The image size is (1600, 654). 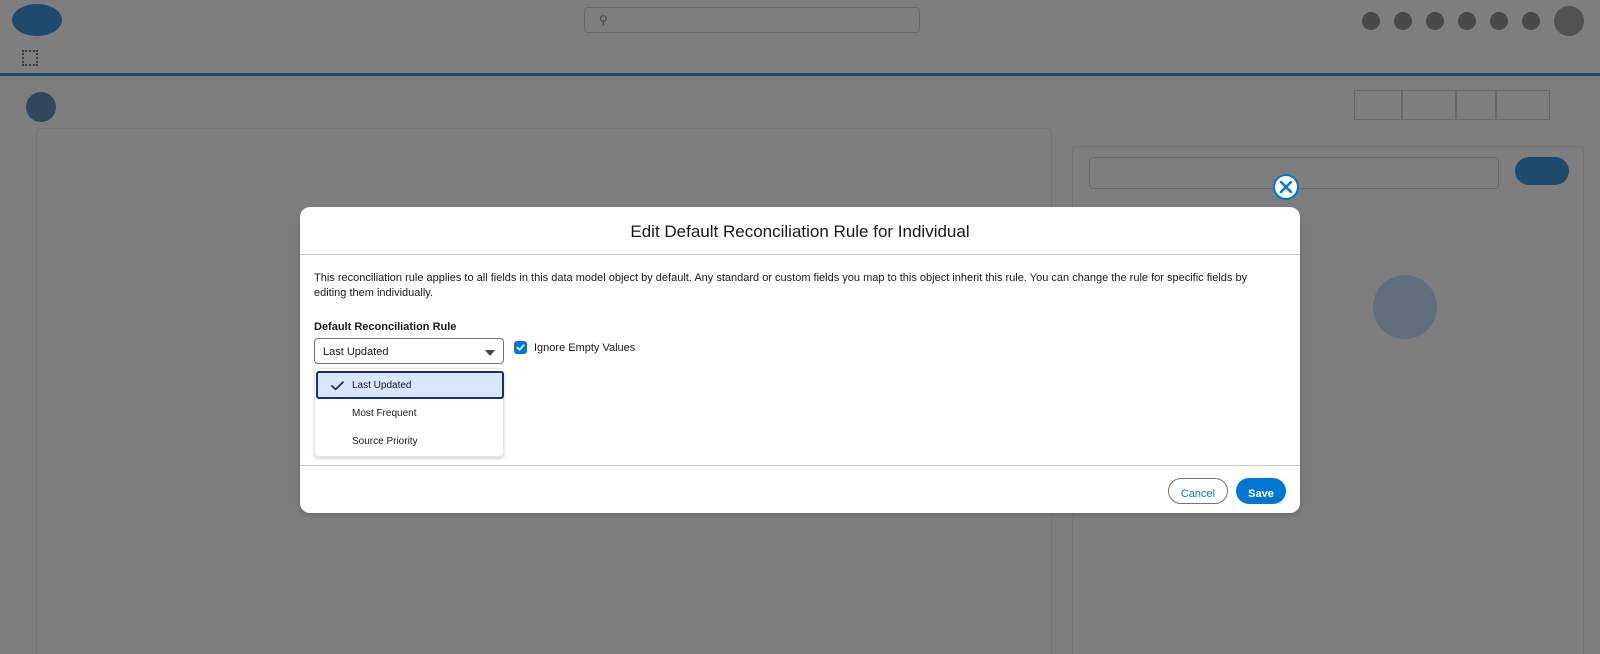 I want to click on close-modal-button, so click(x=1286, y=187).